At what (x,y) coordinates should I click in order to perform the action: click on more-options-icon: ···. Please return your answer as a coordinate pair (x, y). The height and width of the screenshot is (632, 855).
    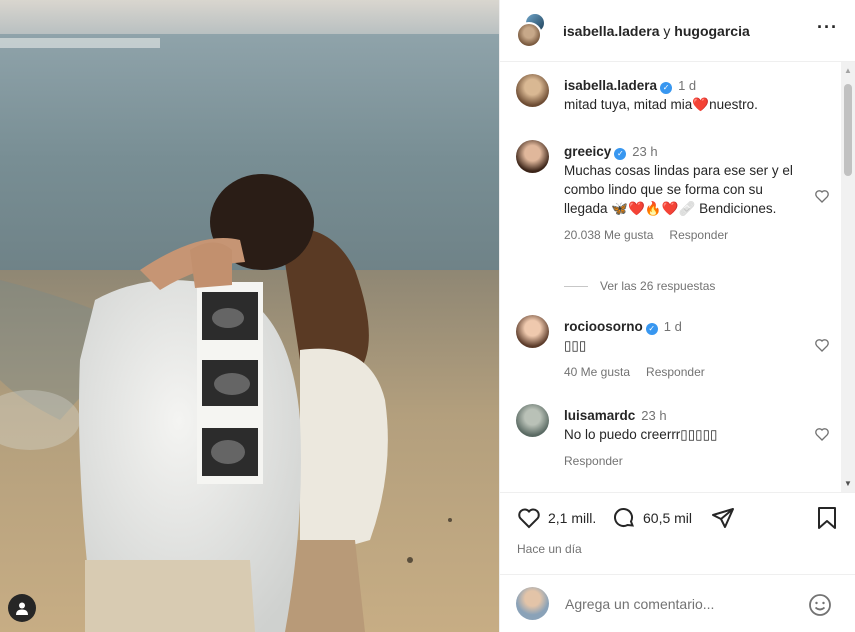
    Looking at the image, I should click on (827, 27).